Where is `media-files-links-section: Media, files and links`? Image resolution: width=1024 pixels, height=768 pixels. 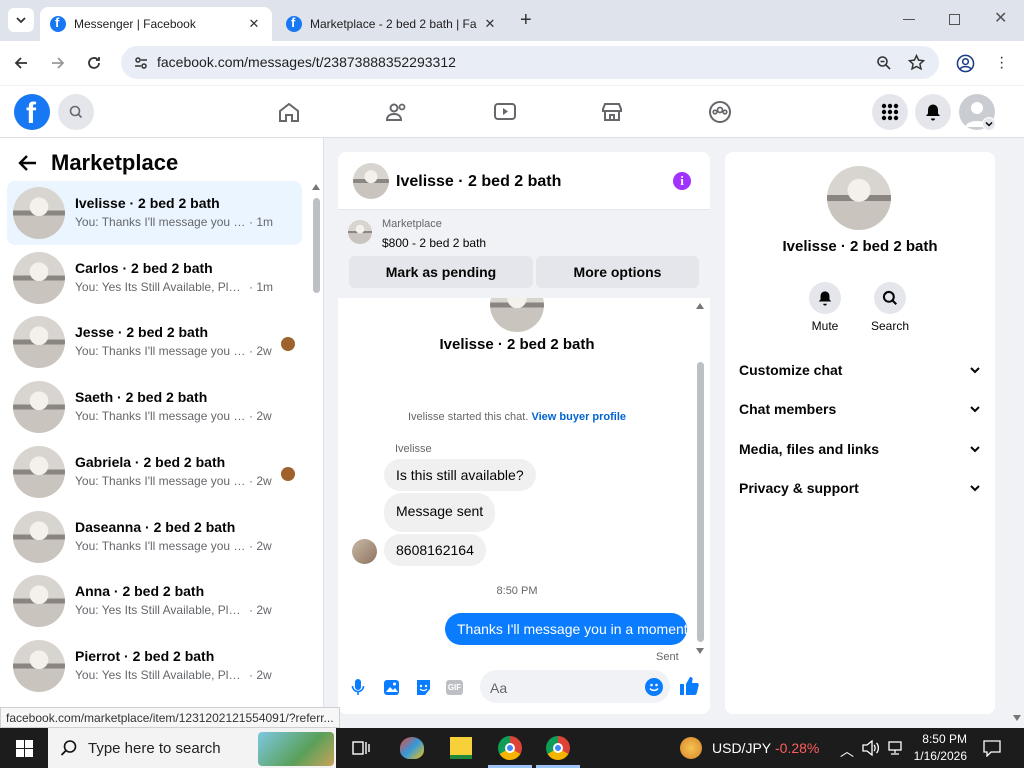 media-files-links-section: Media, files and links is located at coordinates (860, 449).